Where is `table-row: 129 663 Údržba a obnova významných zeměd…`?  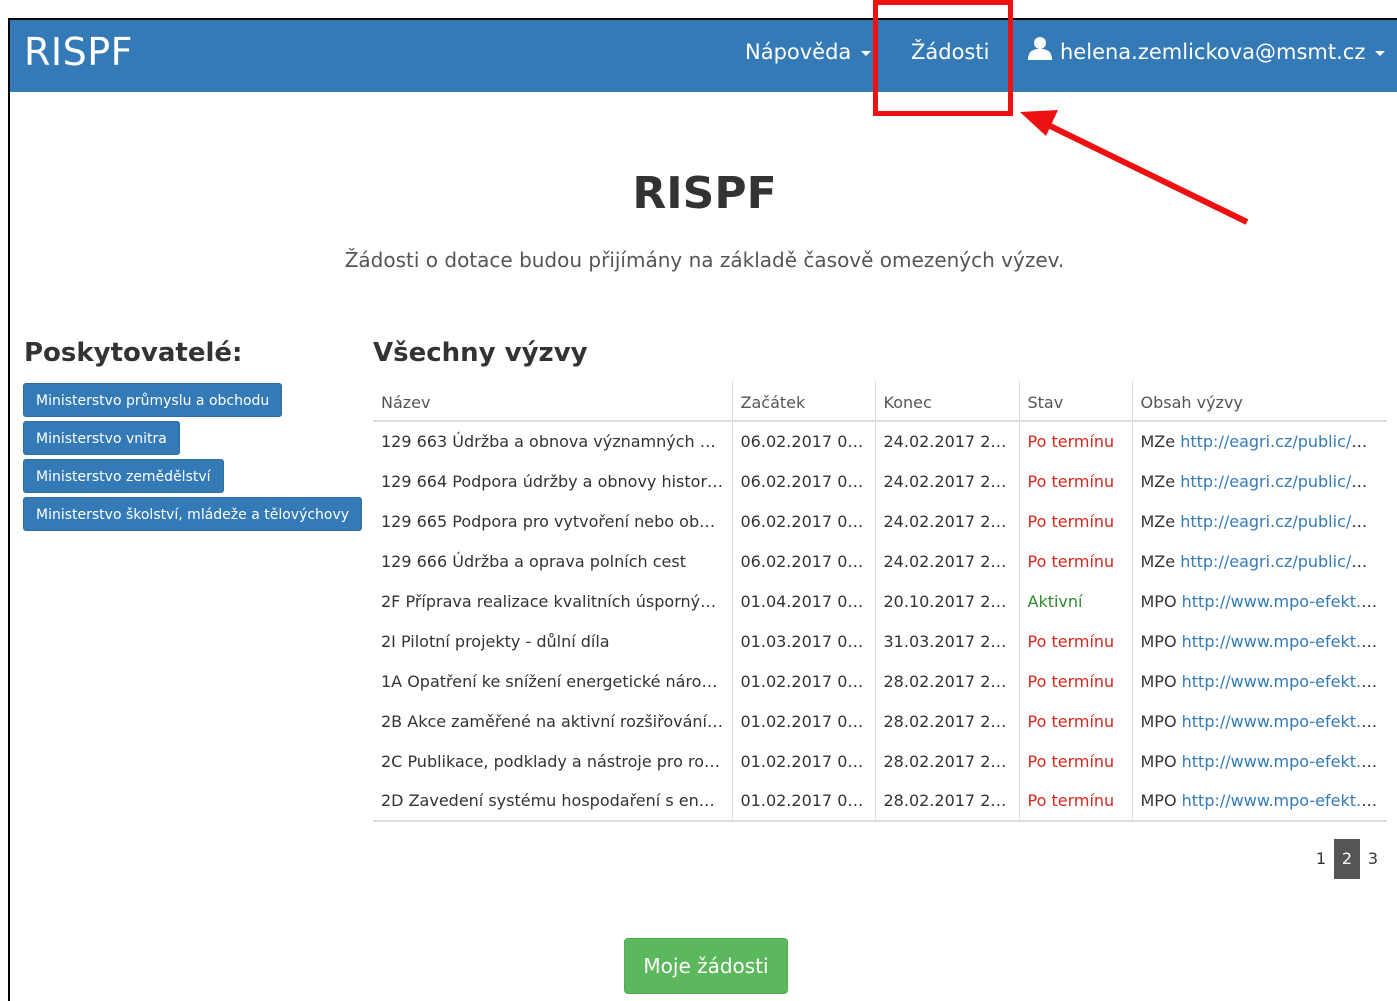 table-row: 129 663 Údržba a obnova významných zeměd… is located at coordinates (880, 440).